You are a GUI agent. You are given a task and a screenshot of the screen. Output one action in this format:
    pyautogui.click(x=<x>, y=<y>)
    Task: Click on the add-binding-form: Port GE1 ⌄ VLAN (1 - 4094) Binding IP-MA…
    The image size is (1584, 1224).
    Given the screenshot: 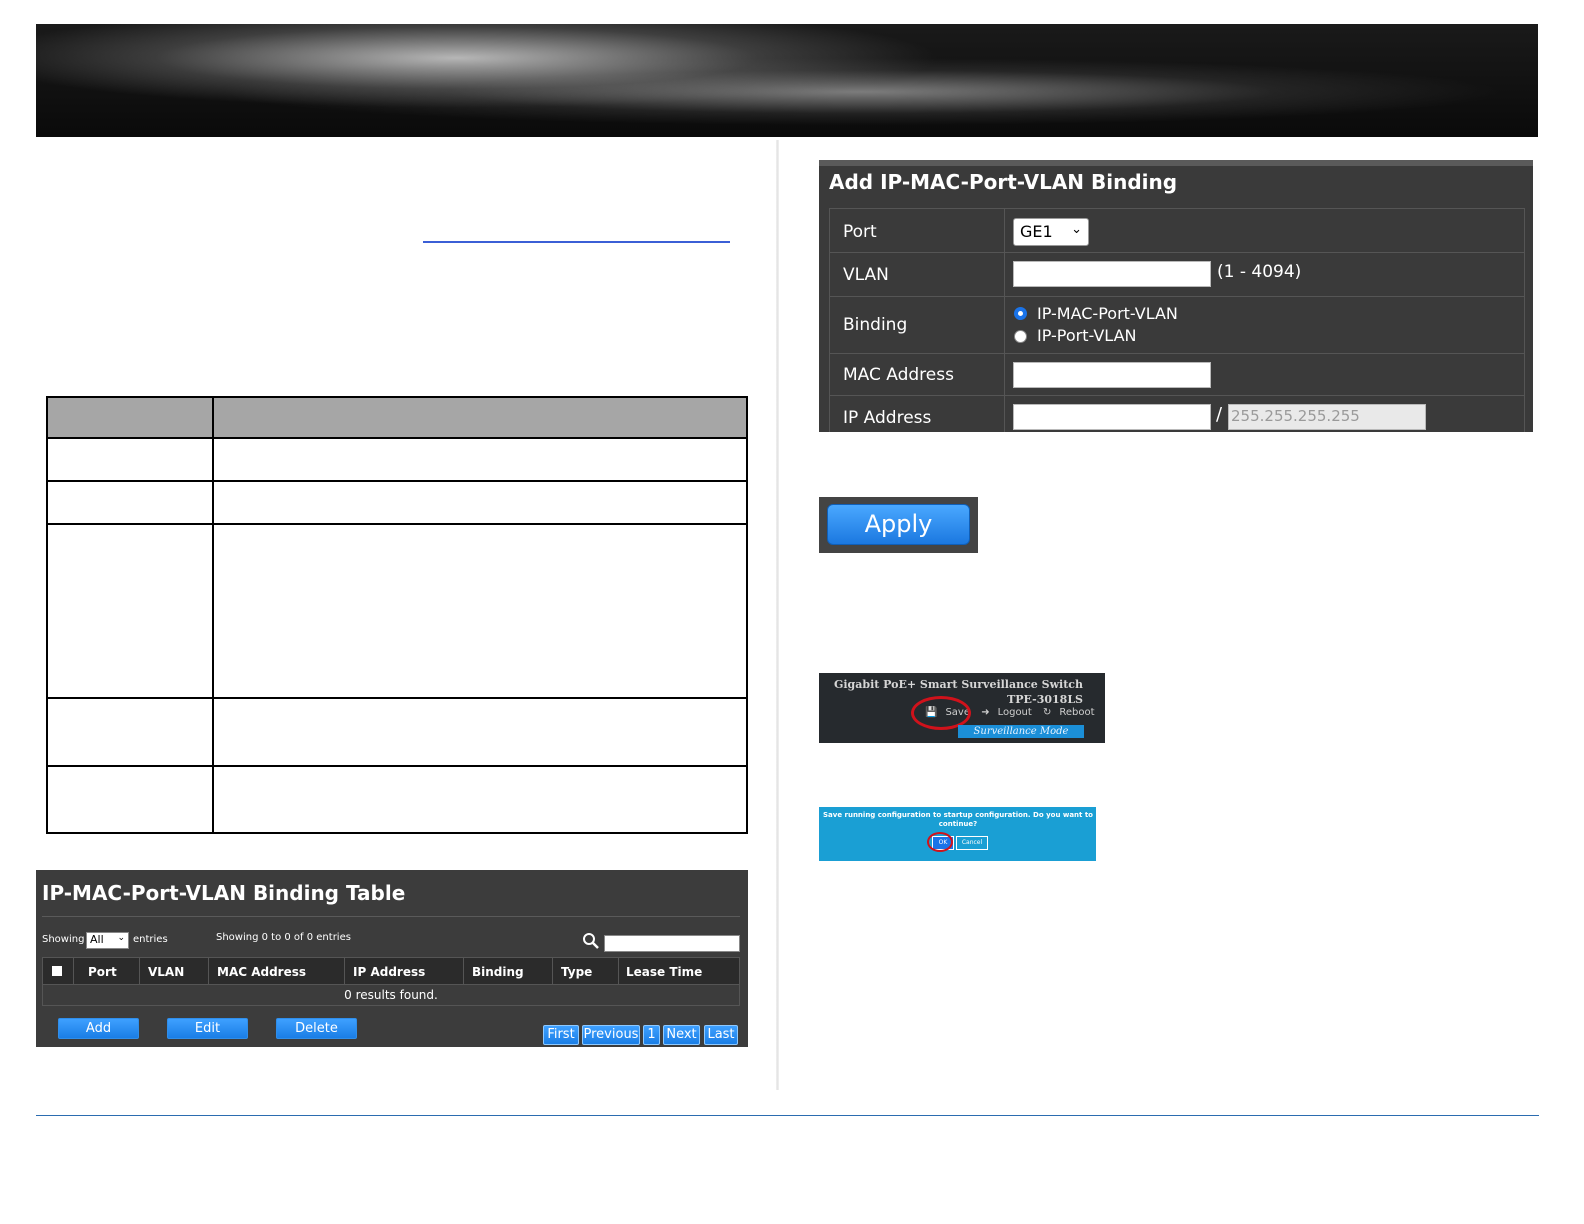 What is the action you would take?
    pyautogui.click(x=1177, y=320)
    